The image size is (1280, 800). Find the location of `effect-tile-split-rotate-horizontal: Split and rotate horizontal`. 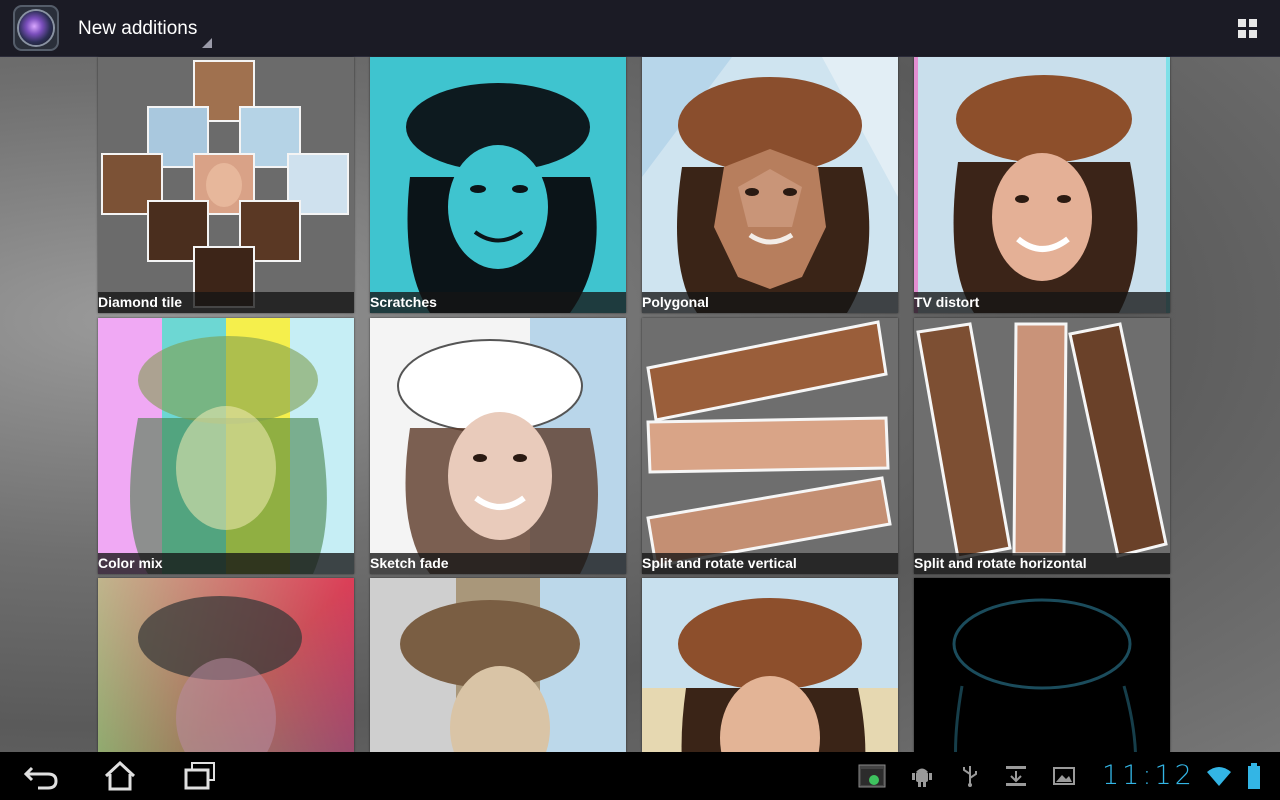

effect-tile-split-rotate-horizontal: Split and rotate horizontal is located at coordinates (1042, 446).